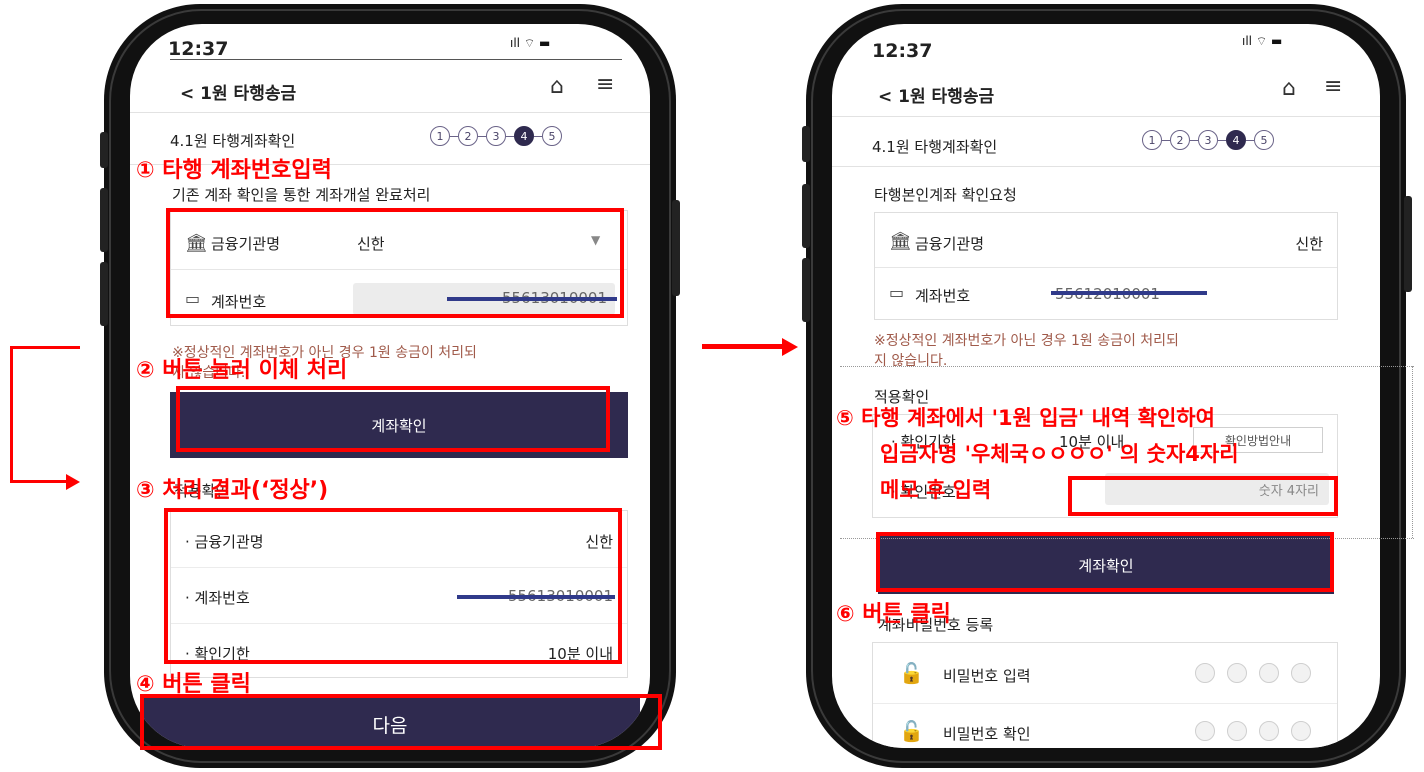 The height and width of the screenshot is (772, 1424). Describe the element at coordinates (790, 347) in the screenshot. I see `center-arrow-head-icon` at that location.